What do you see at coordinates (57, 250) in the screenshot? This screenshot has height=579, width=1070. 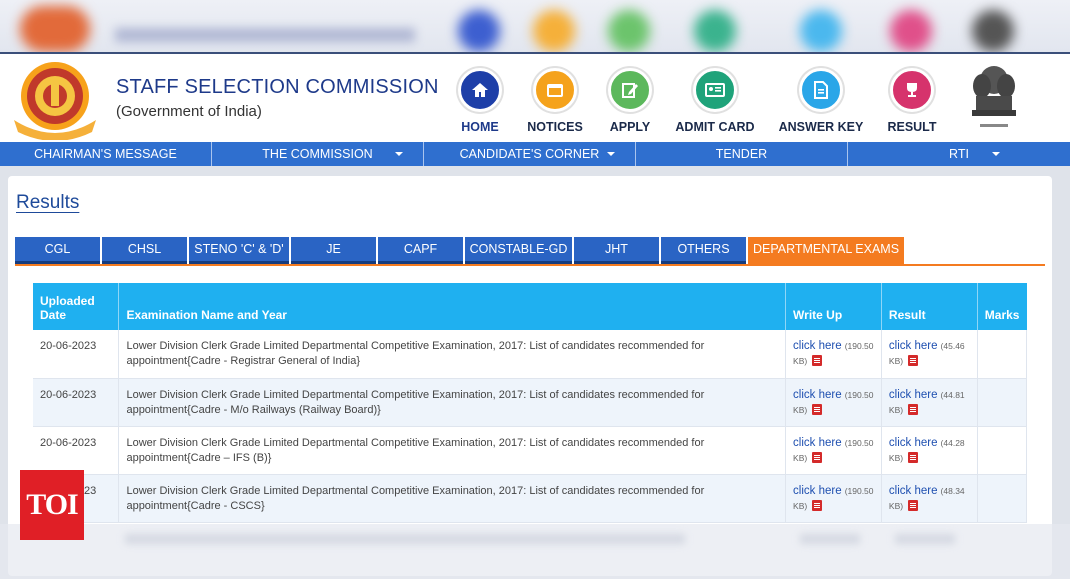 I see `tab-cgl: CGL` at bounding box center [57, 250].